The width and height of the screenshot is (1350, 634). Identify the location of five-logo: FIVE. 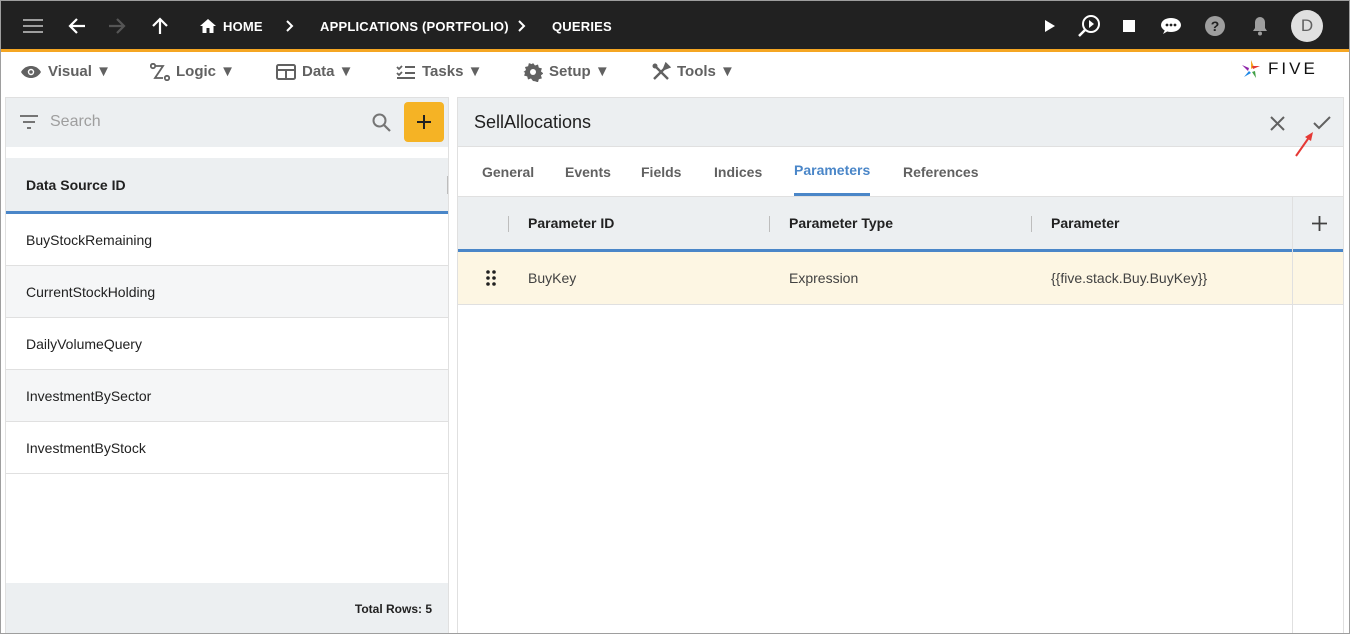
(1286, 69).